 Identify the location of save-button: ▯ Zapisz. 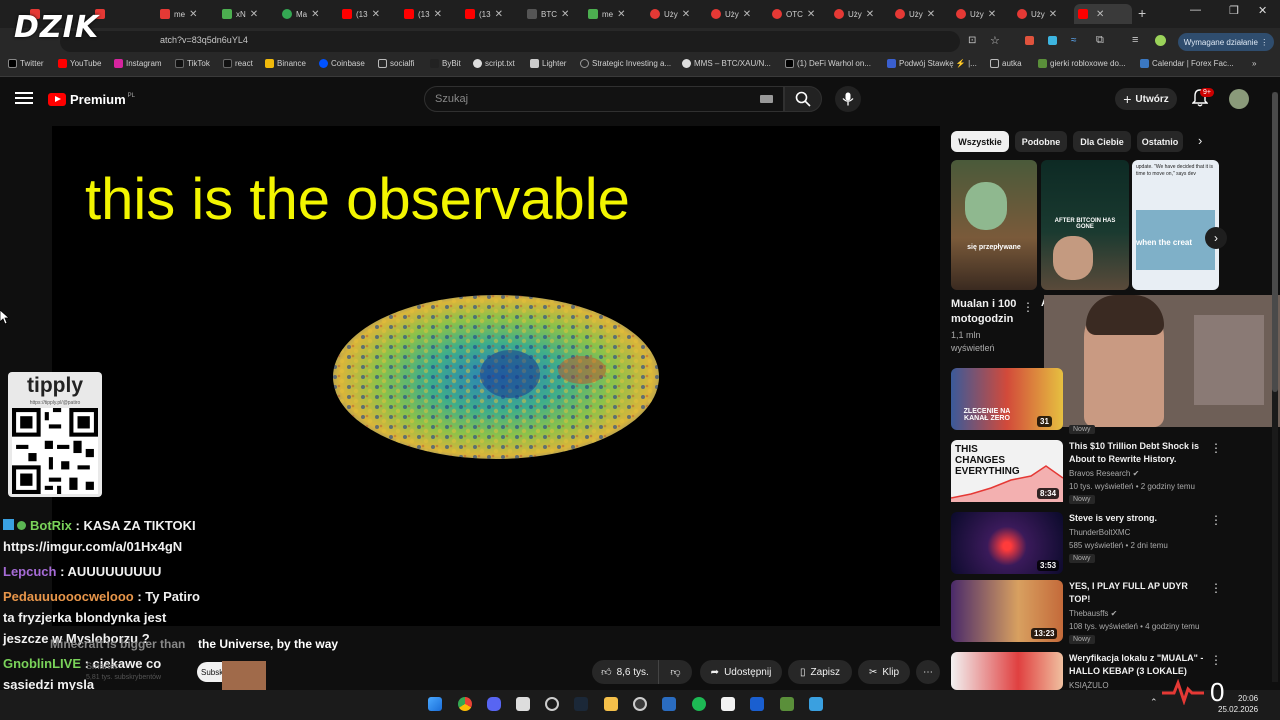
(820, 672).